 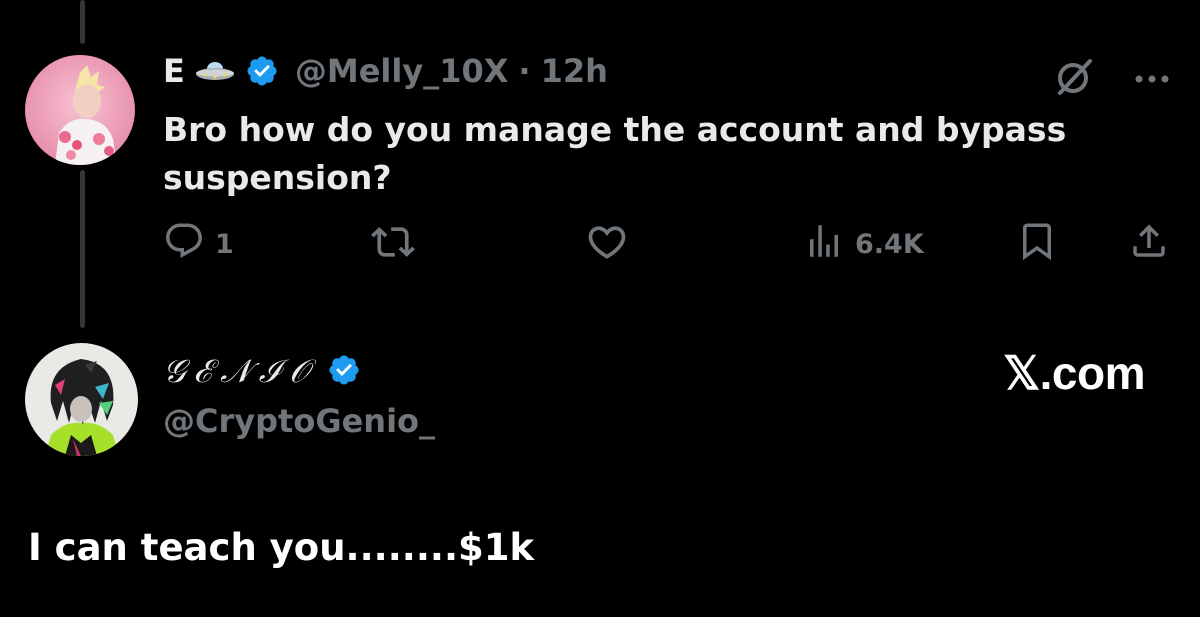 I want to click on share-button, so click(x=1149, y=244).